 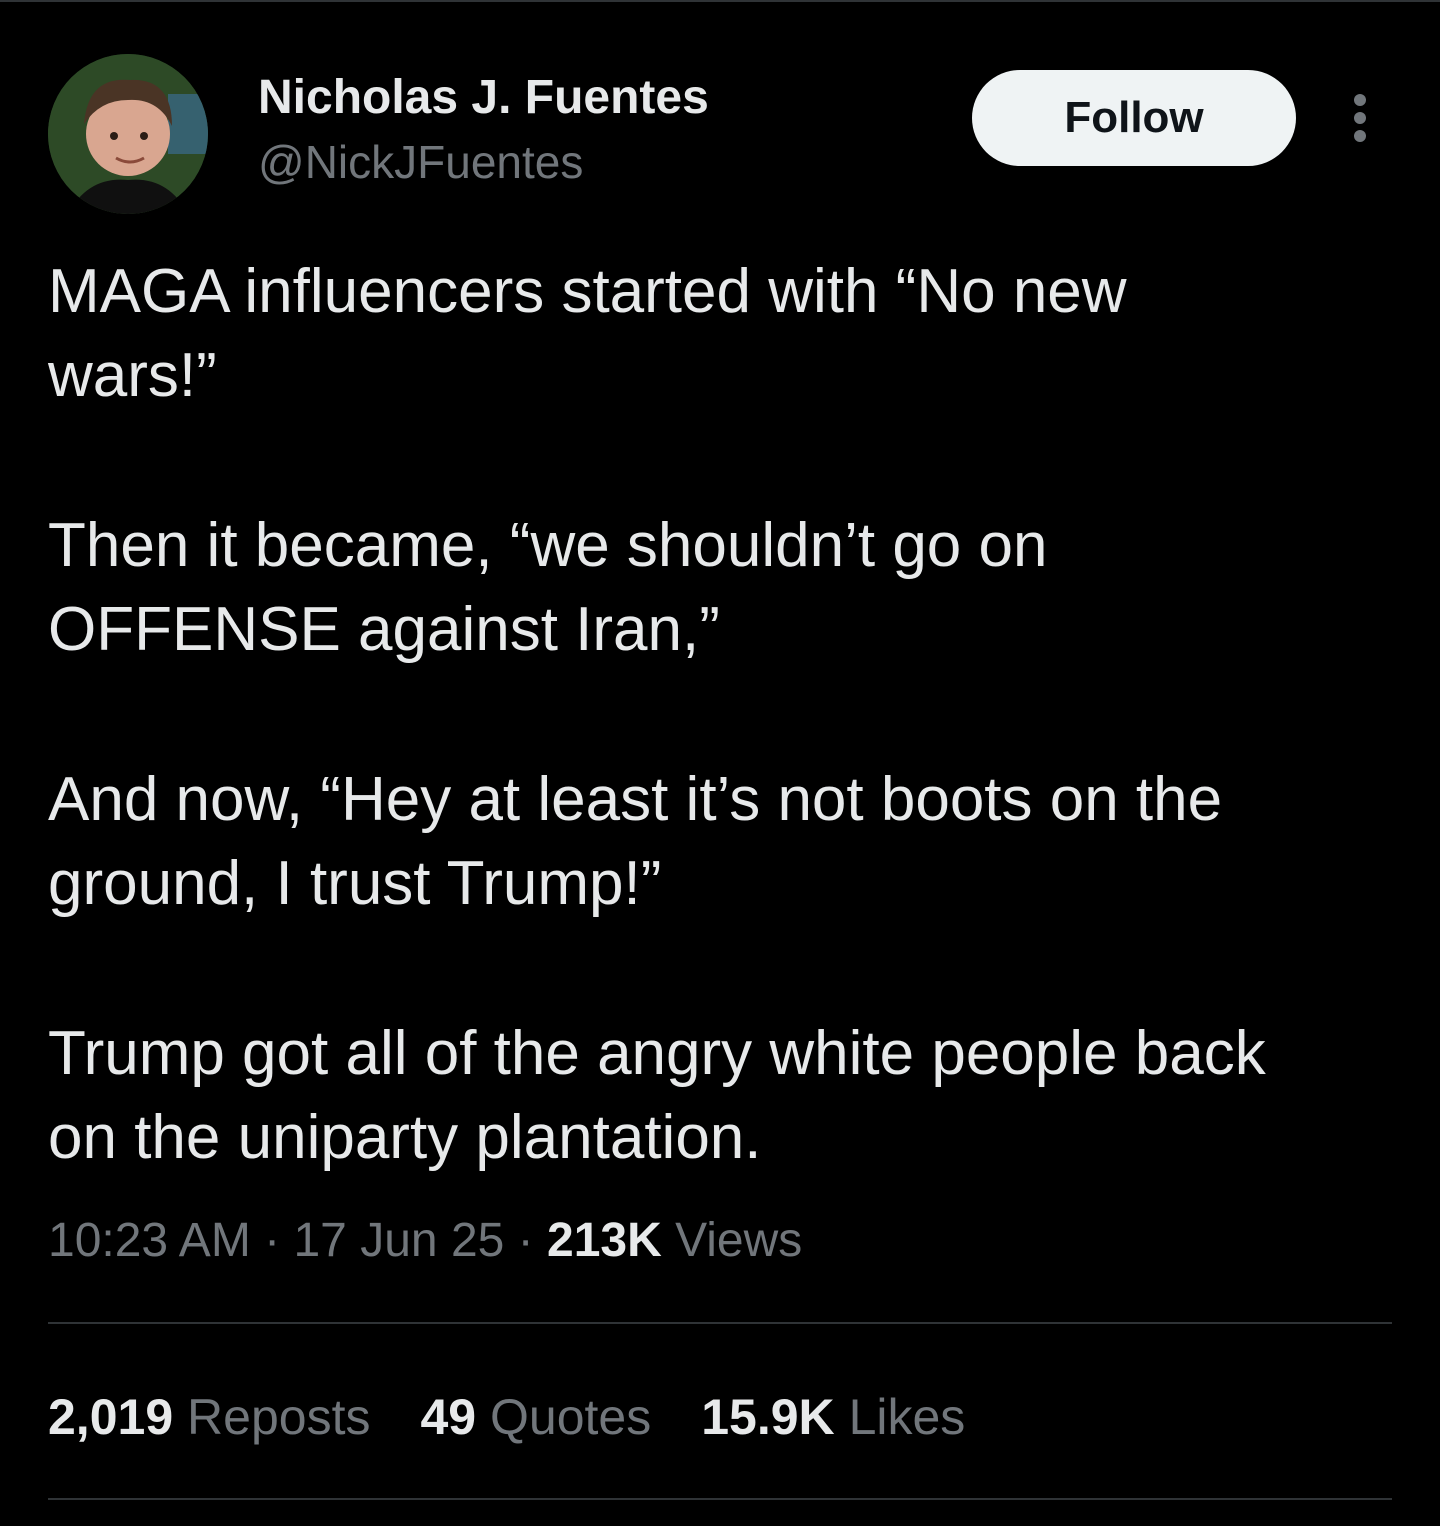 I want to click on top-divider, so click(x=720, y=1).